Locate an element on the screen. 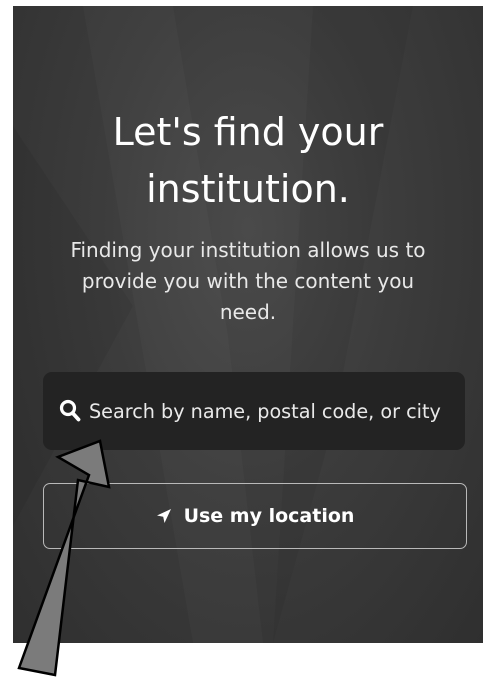 The height and width of the screenshot is (681, 487). search-icon is located at coordinates (70, 411).